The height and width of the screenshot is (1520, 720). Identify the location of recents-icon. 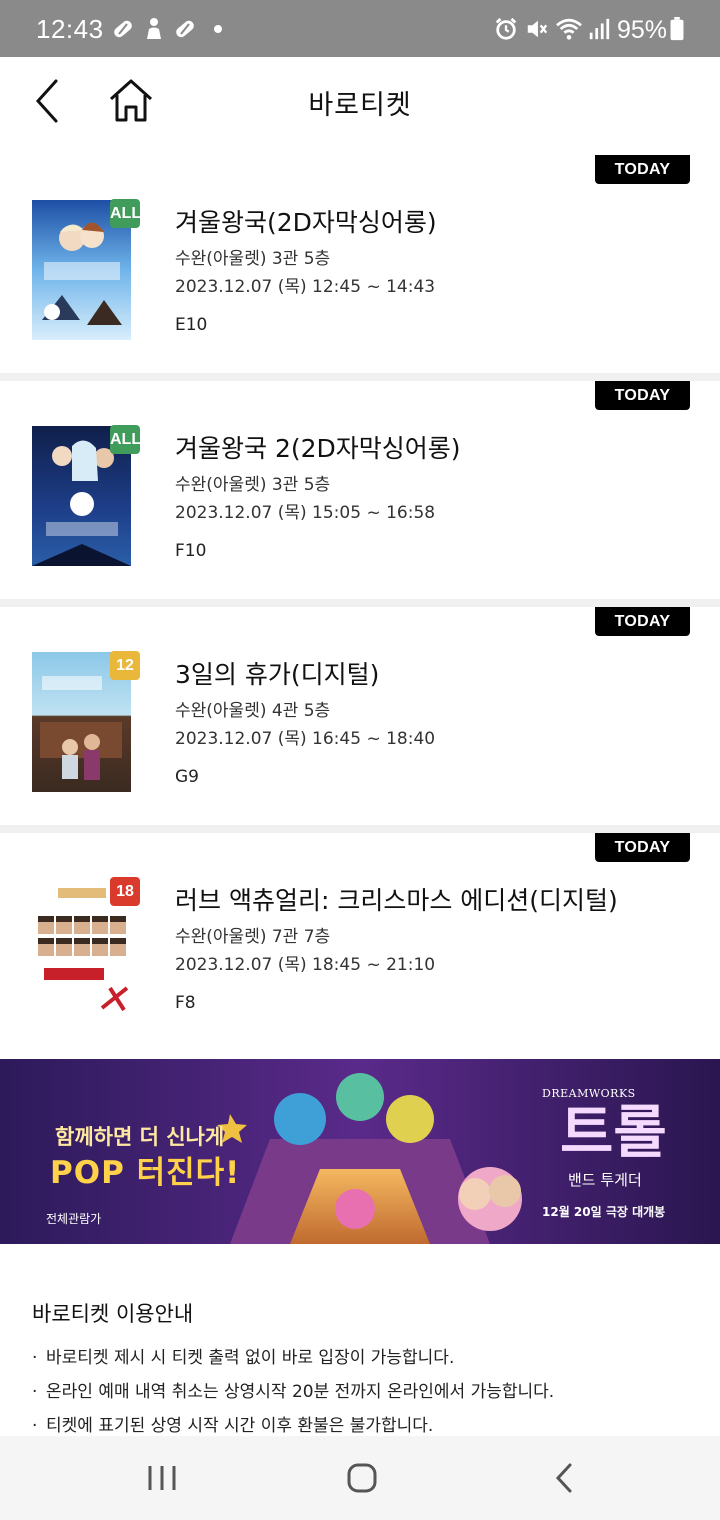
(162, 1478).